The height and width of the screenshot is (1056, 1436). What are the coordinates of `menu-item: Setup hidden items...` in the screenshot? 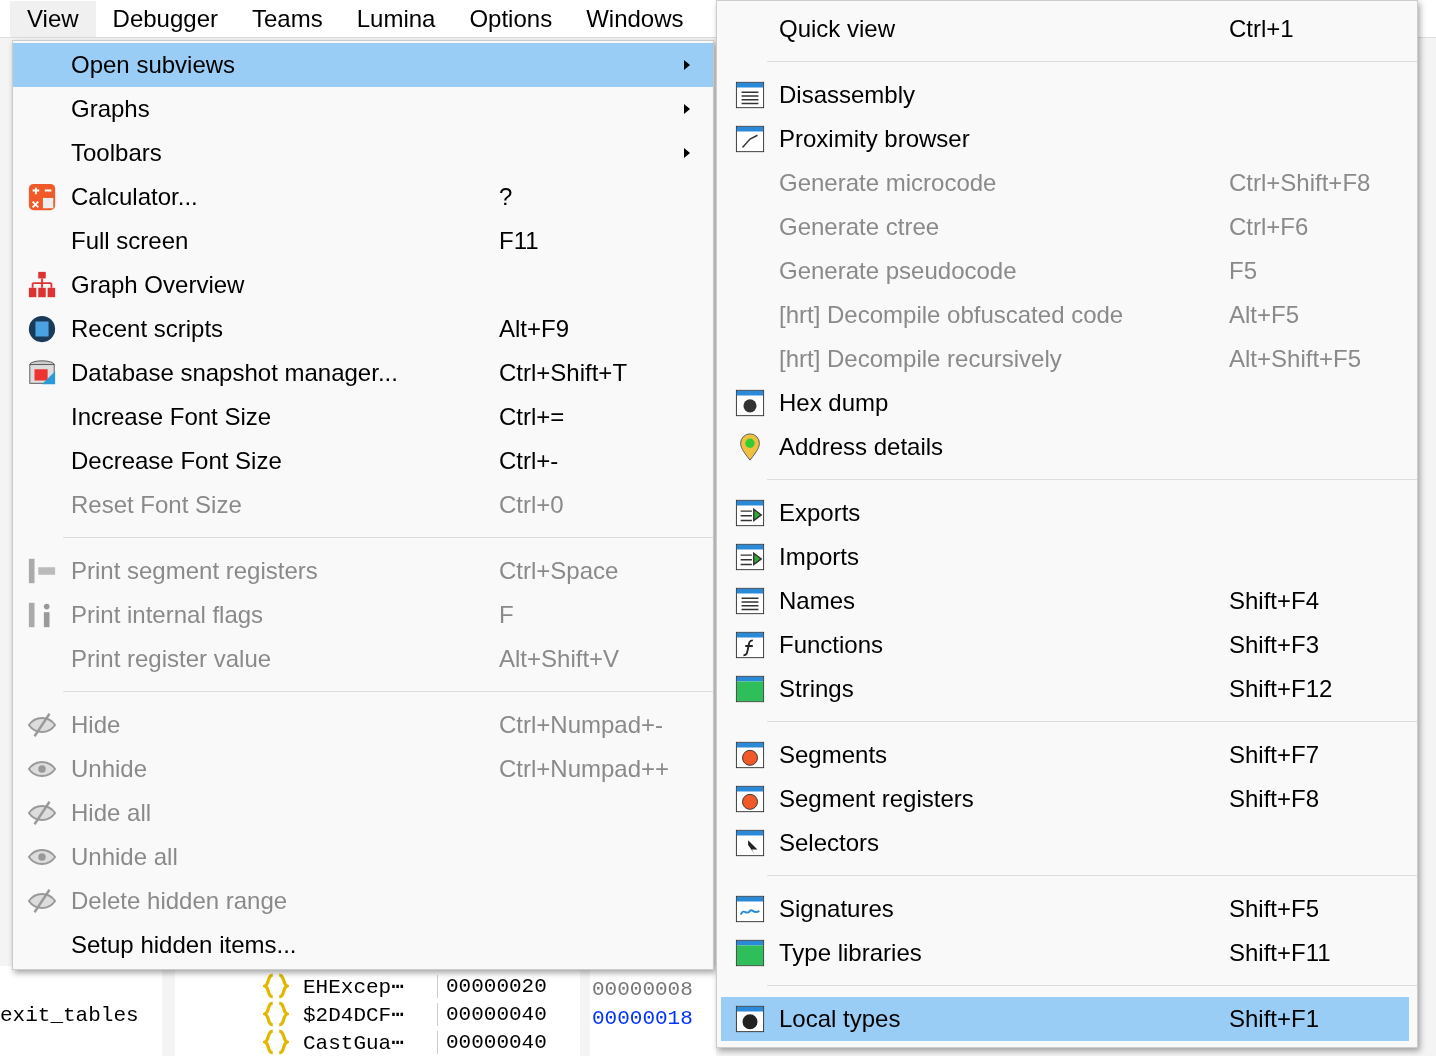 It's located at (363, 945).